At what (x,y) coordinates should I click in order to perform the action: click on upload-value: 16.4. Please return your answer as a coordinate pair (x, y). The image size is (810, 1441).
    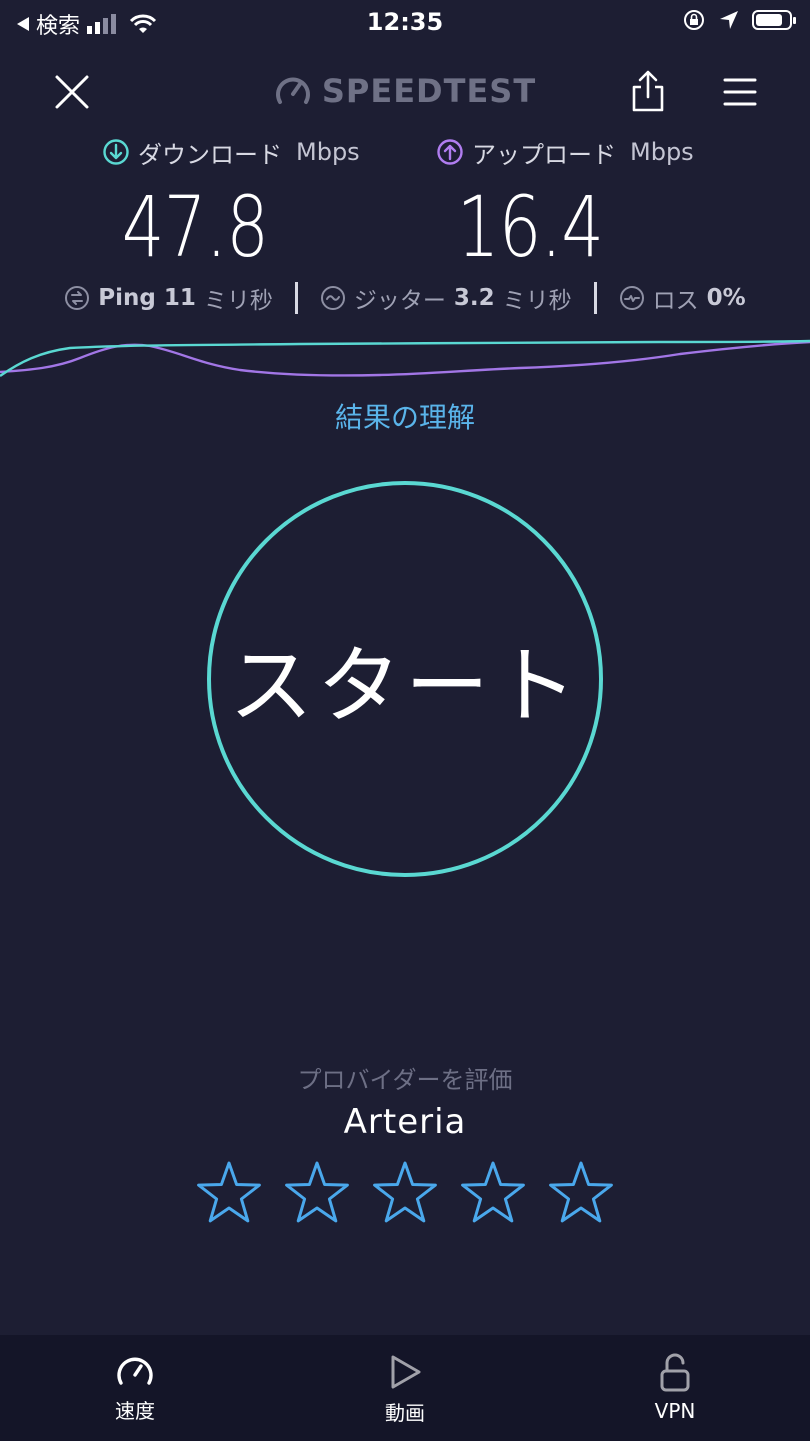
    Looking at the image, I should click on (530, 227).